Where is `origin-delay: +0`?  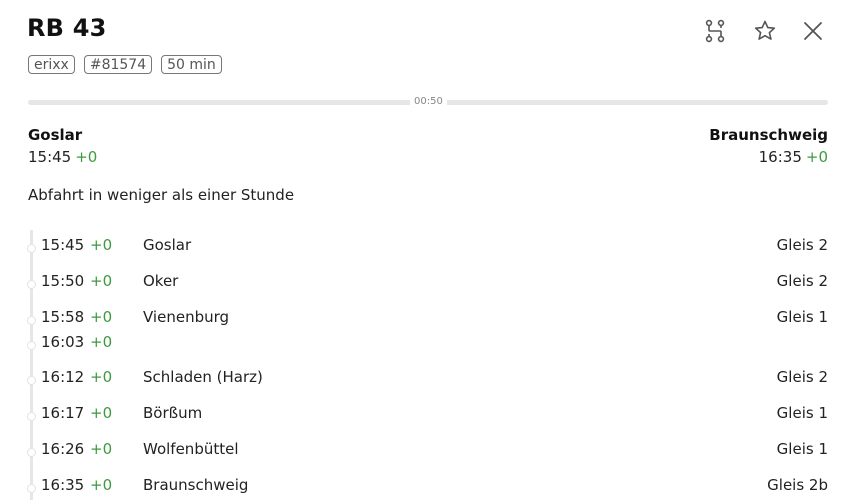
origin-delay: +0 is located at coordinates (86, 157).